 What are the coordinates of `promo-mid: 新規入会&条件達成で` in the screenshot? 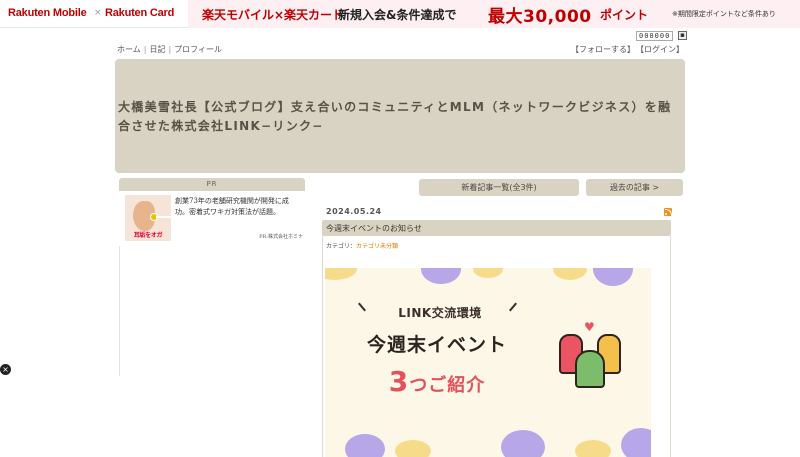 It's located at (397, 15).